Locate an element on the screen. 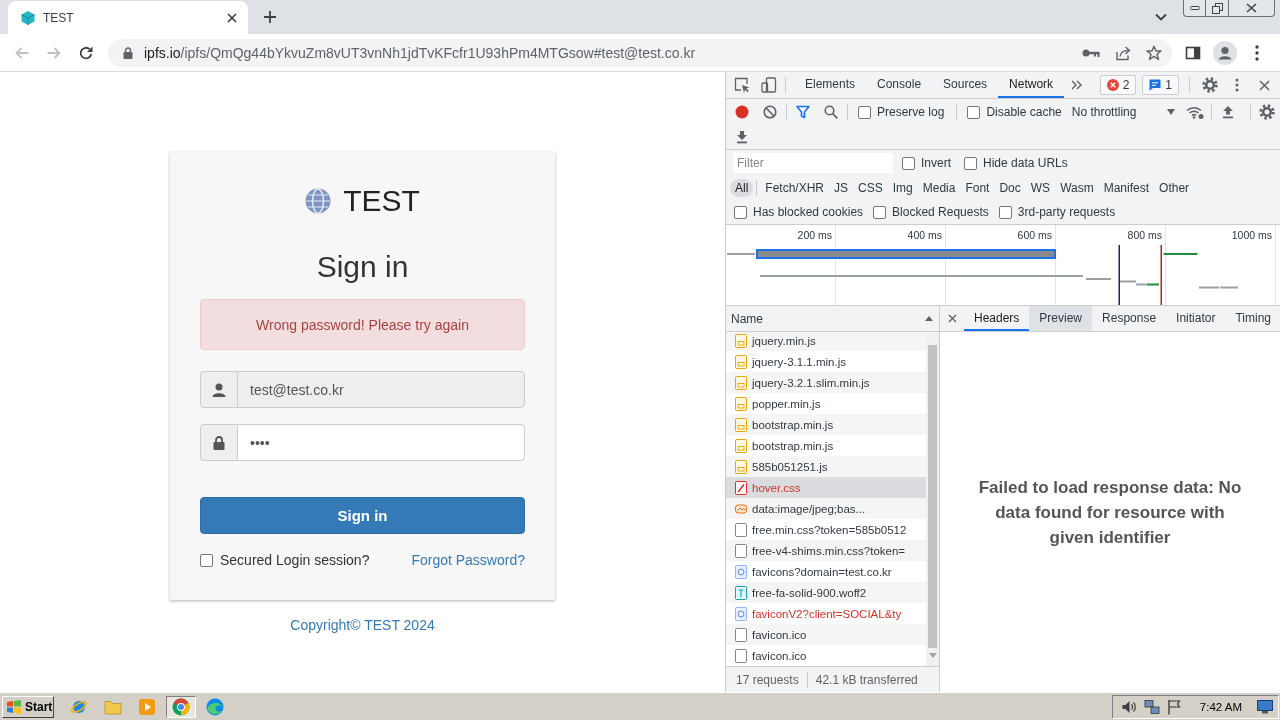  option-label: Invert is located at coordinates (936, 163).